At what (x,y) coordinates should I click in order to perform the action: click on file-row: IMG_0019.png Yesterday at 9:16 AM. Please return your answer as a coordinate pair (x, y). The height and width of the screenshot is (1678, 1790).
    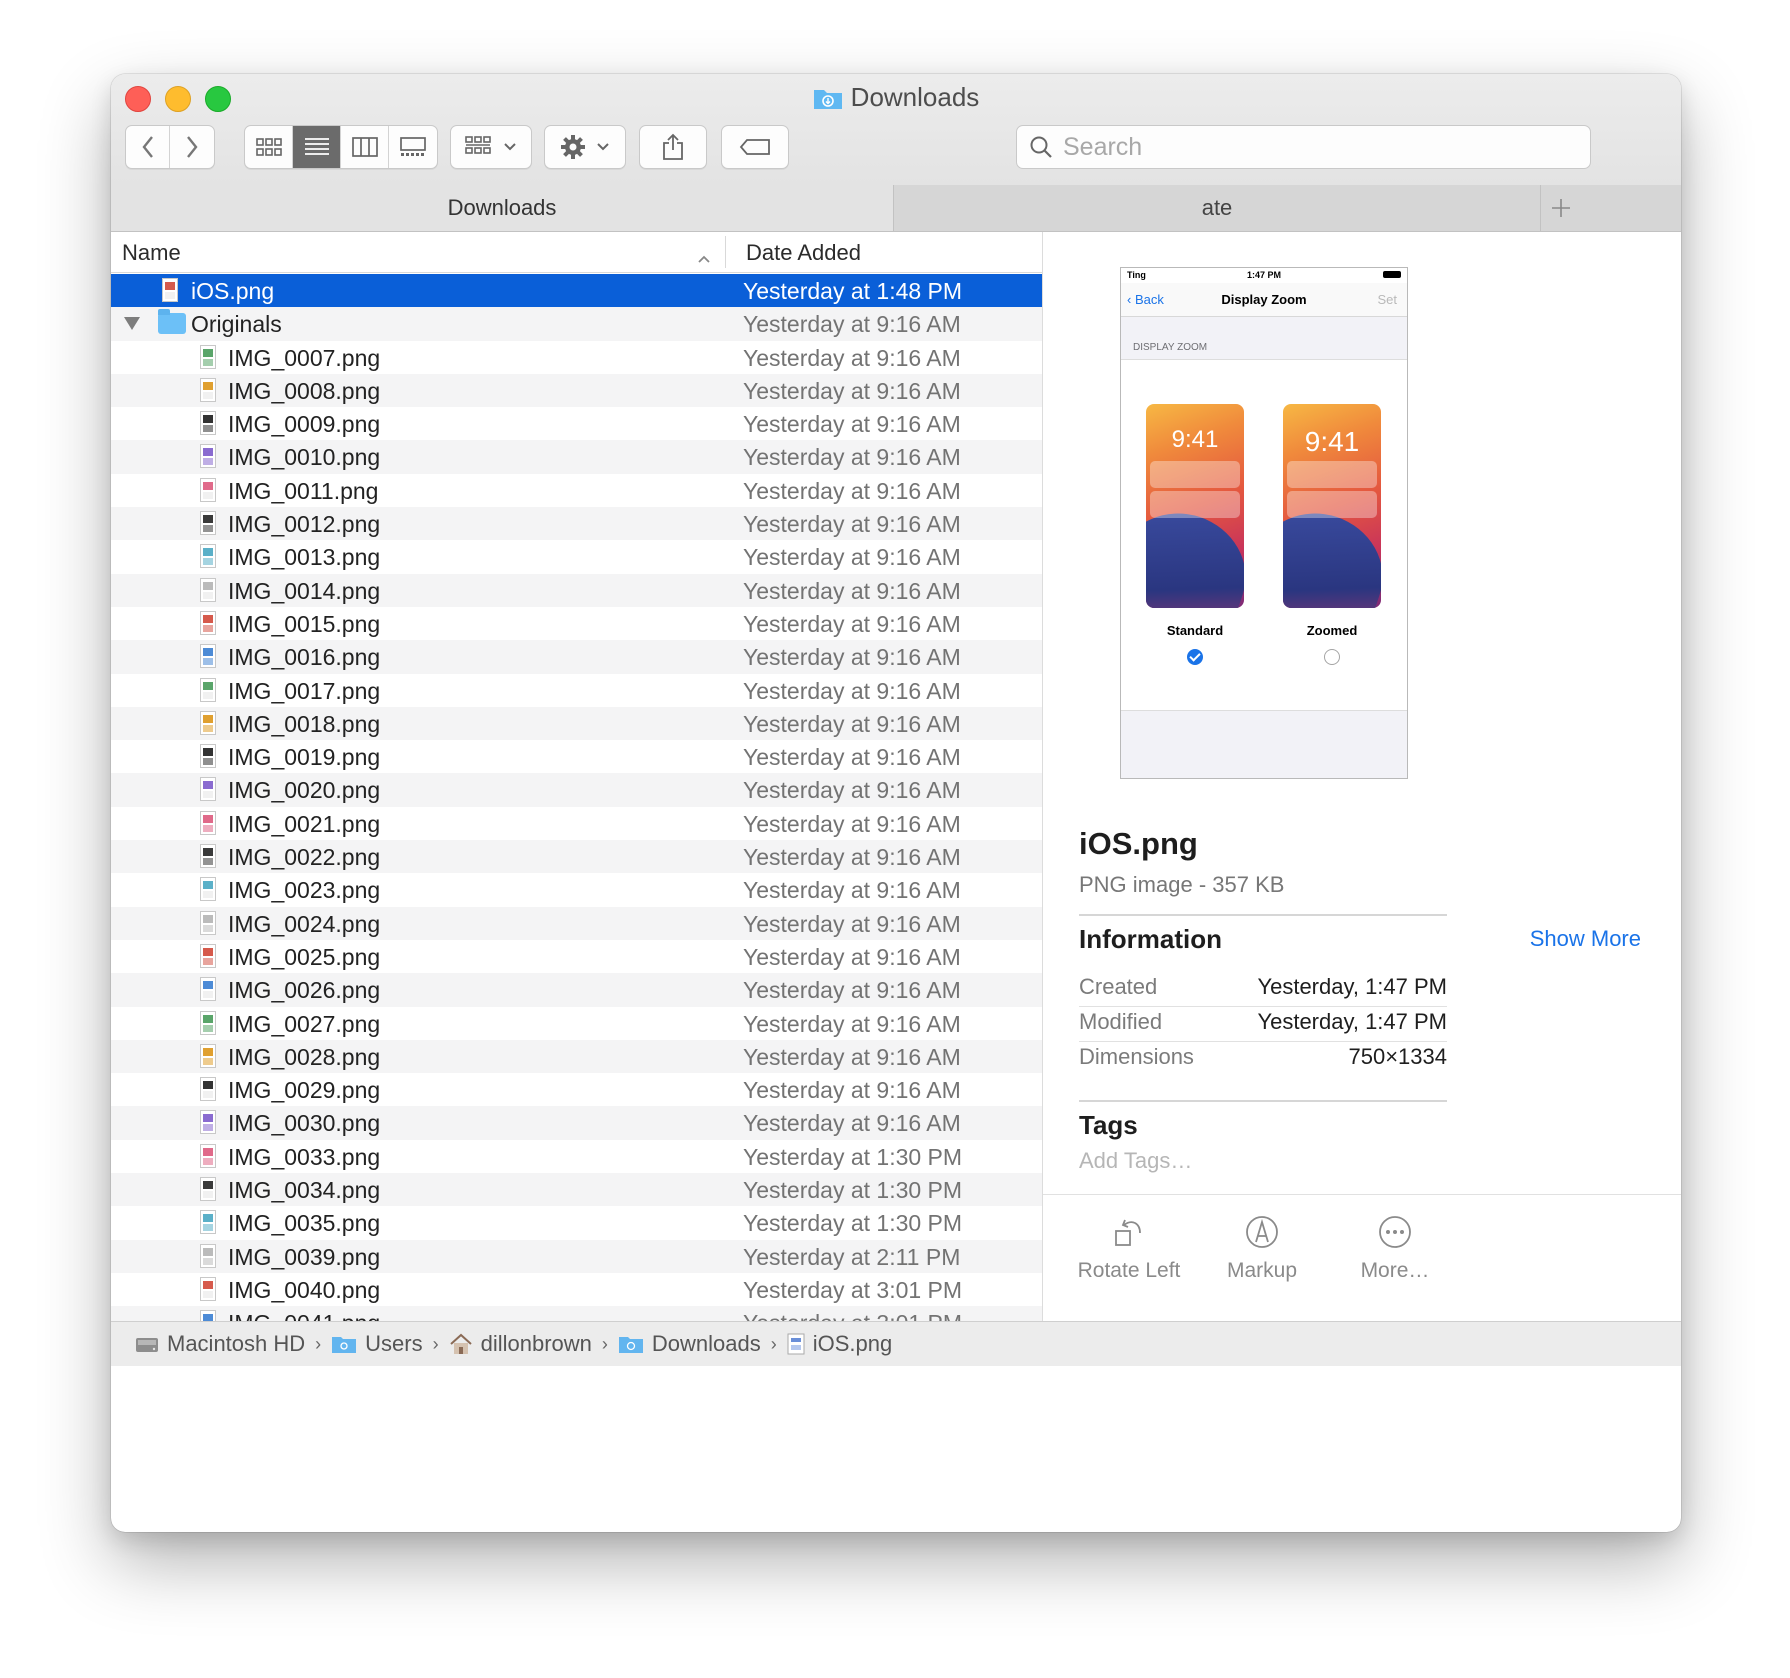
    Looking at the image, I should click on (576, 756).